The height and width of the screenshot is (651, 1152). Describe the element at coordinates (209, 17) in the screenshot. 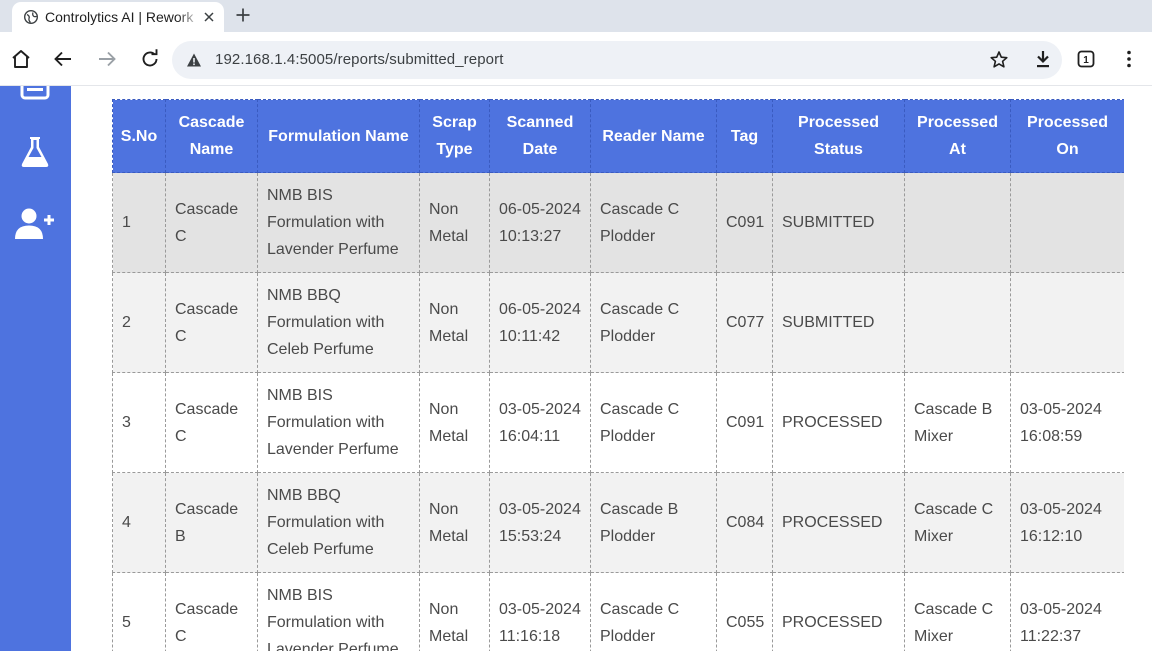

I see `close-tab-icon` at that location.